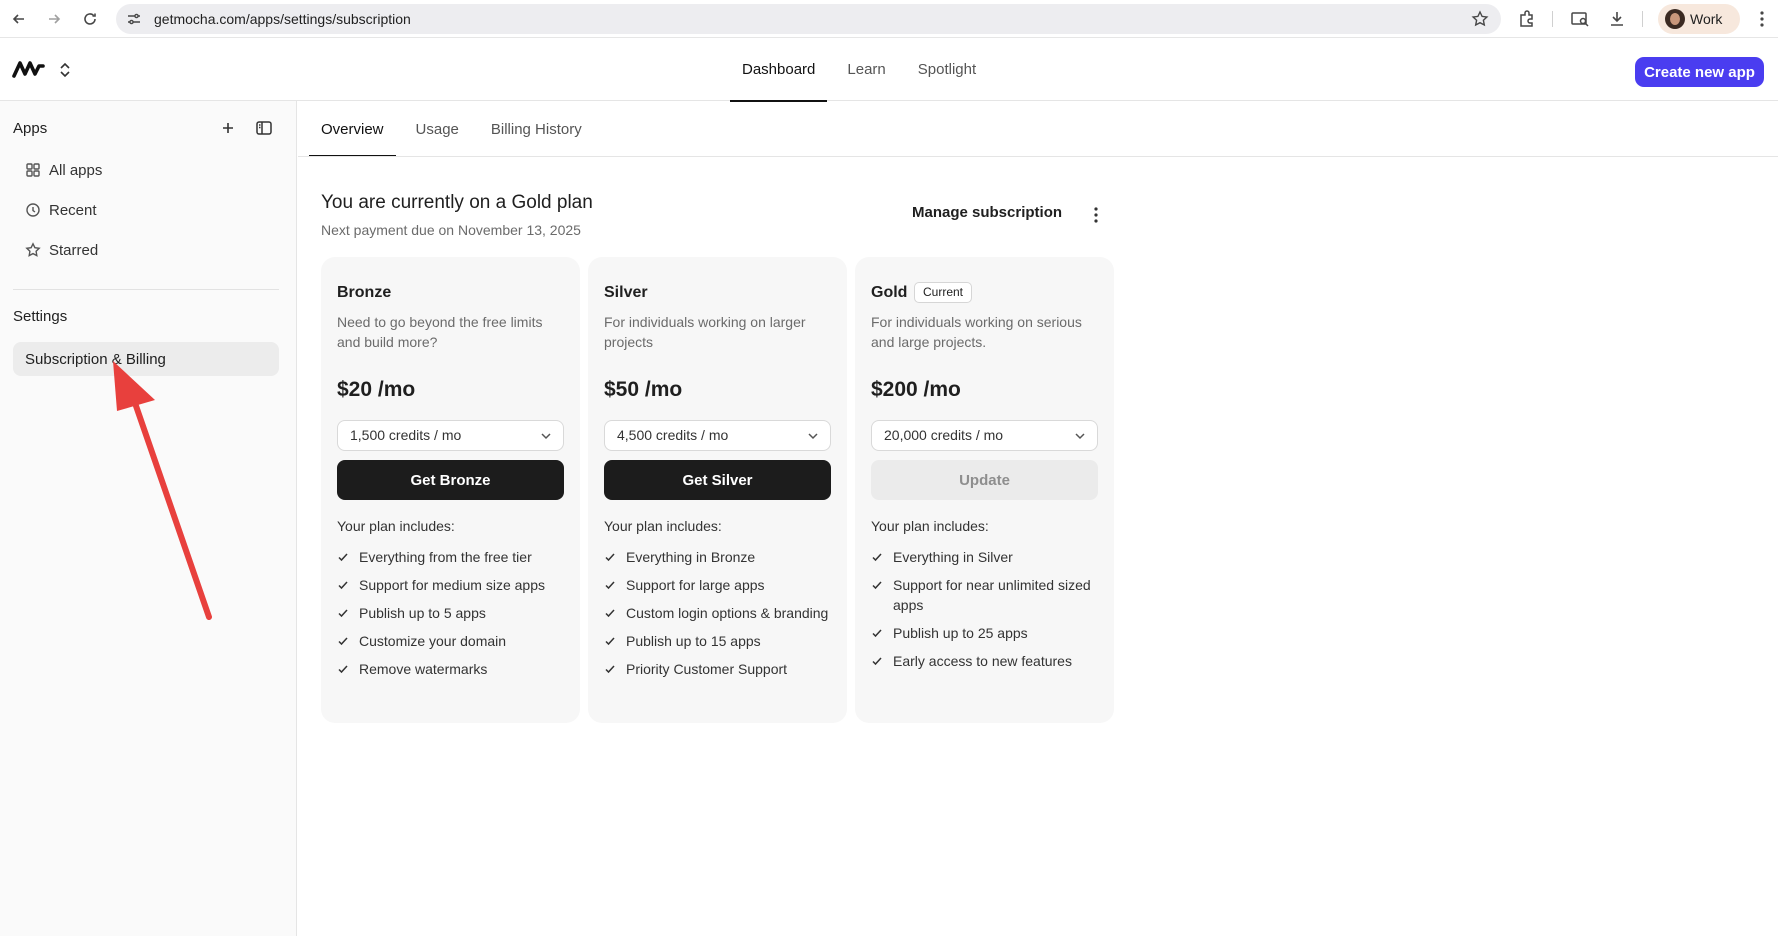 This screenshot has width=1778, height=936. Describe the element at coordinates (693, 641) in the screenshot. I see `feature-text: Publish up to 15 apps` at that location.